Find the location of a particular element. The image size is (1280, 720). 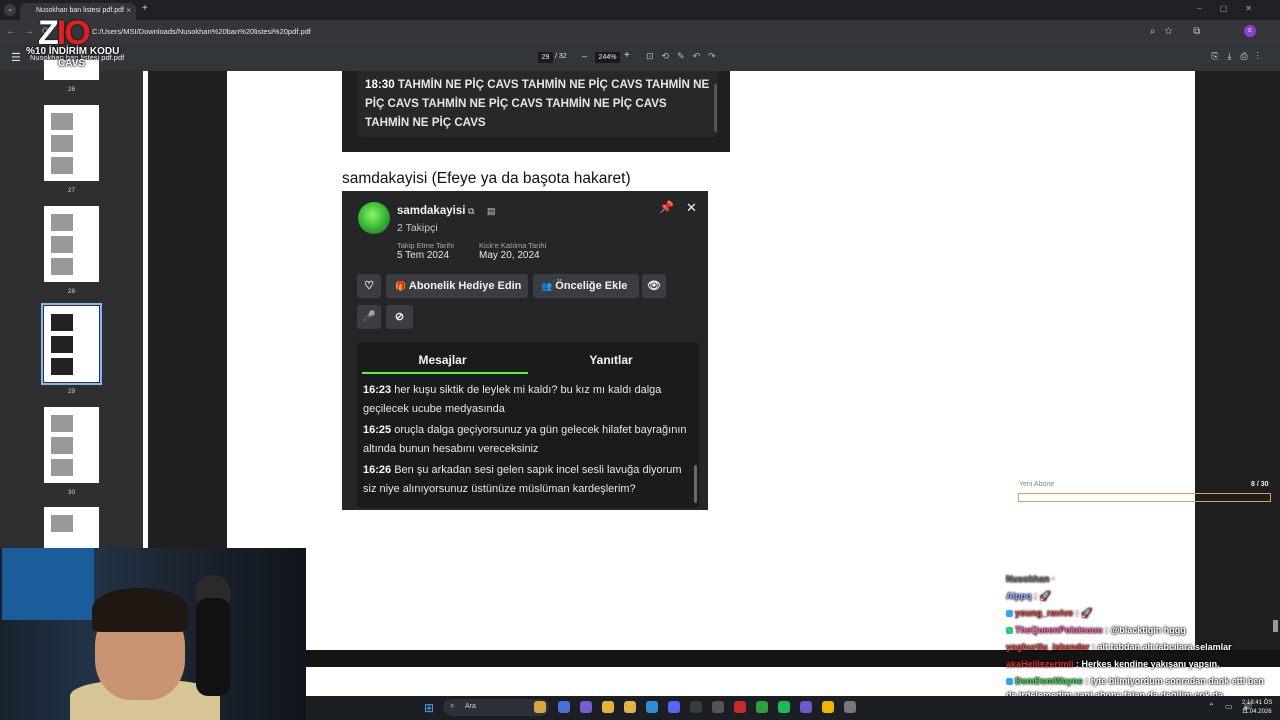

chat-username: Nusokhan is located at coordinates (1028, 579).